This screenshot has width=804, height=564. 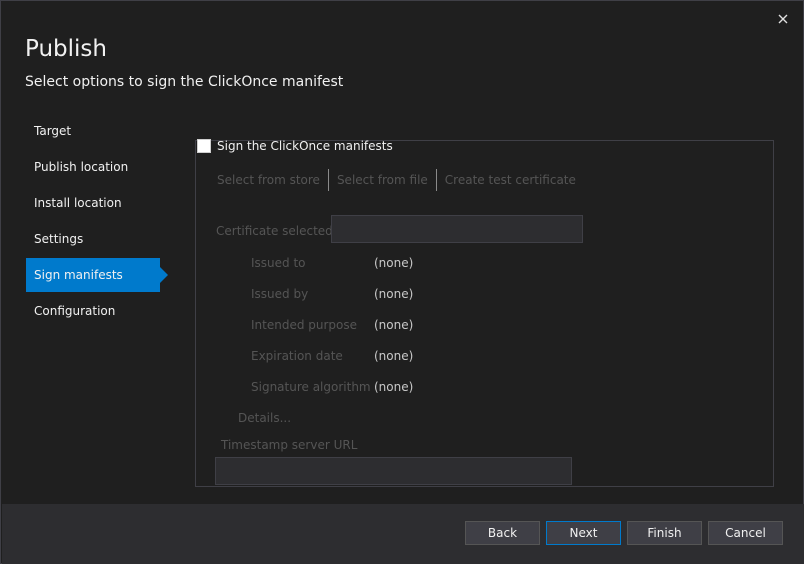 I want to click on back-button: Back, so click(x=502, y=533).